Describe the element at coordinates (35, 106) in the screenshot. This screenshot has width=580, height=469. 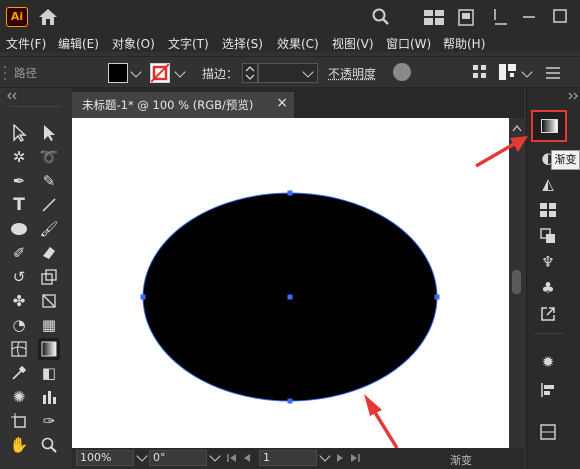
I see `toolbar-divider` at that location.